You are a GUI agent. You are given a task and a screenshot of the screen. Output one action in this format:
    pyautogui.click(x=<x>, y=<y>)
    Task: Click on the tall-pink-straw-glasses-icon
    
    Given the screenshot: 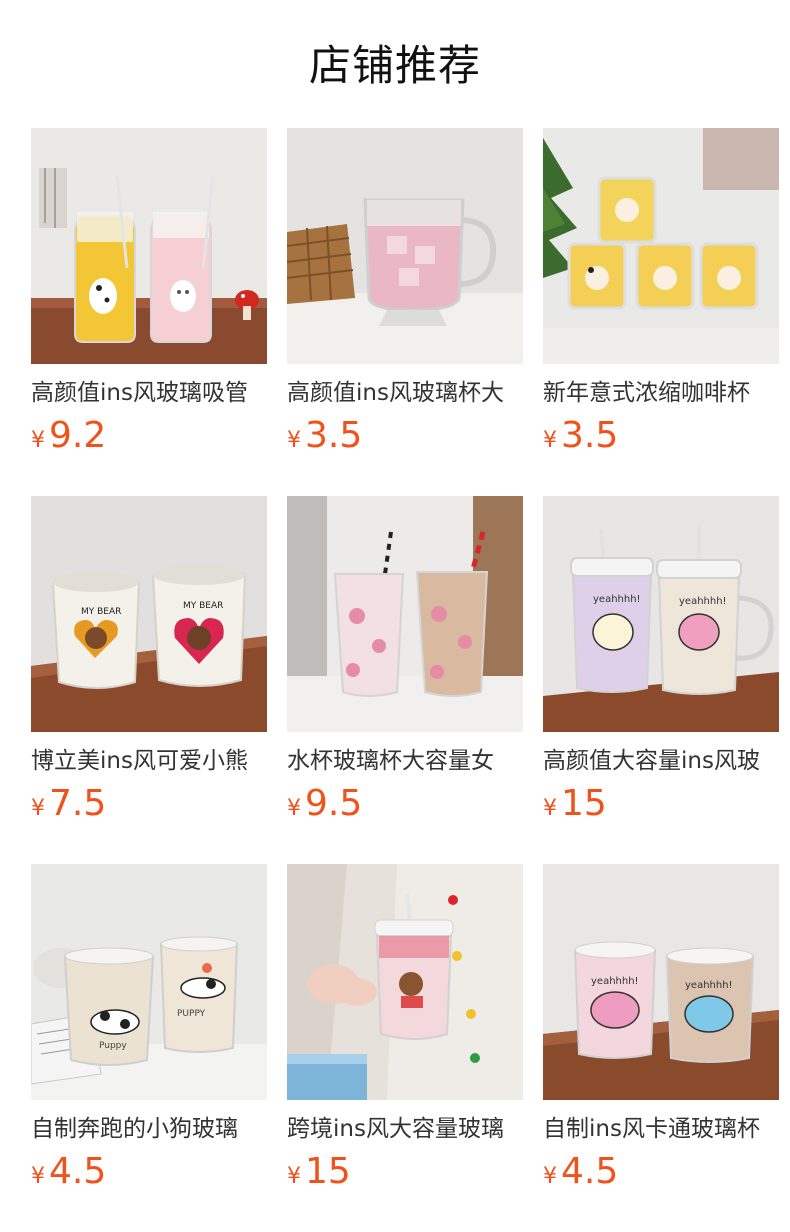 What is the action you would take?
    pyautogui.click(x=405, y=614)
    